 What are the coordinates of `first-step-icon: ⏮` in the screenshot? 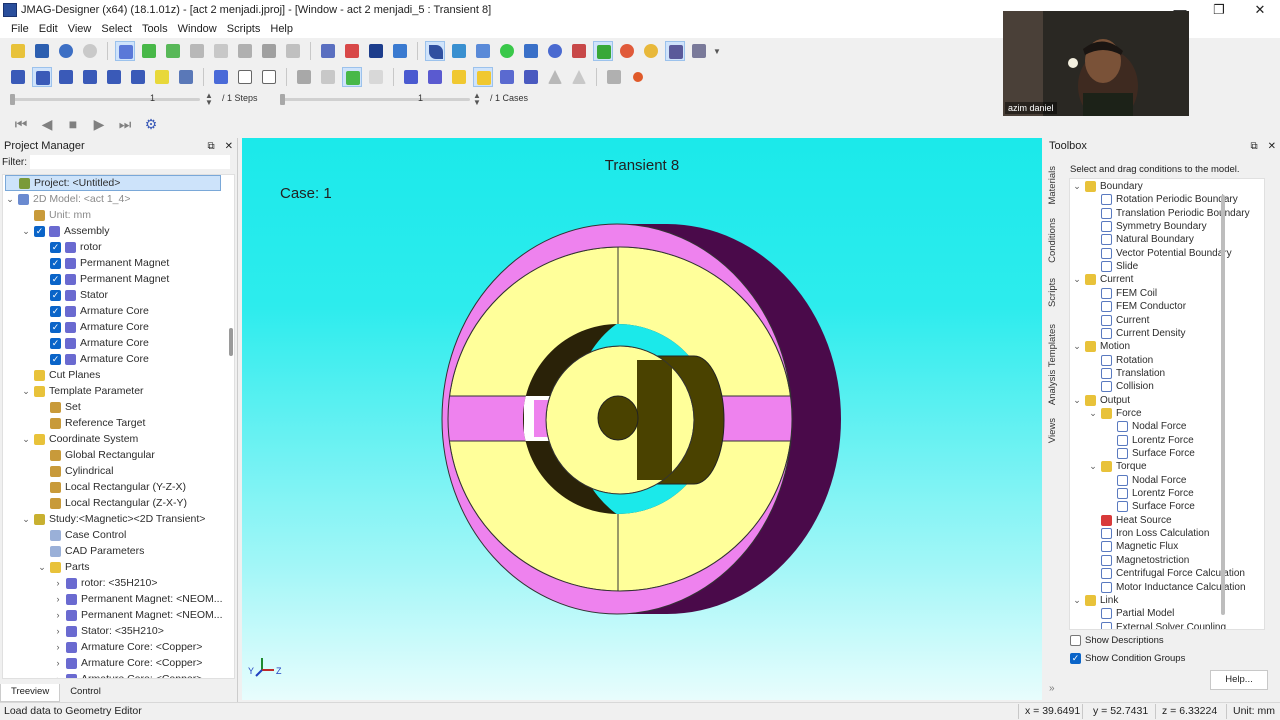 It's located at (21, 124).